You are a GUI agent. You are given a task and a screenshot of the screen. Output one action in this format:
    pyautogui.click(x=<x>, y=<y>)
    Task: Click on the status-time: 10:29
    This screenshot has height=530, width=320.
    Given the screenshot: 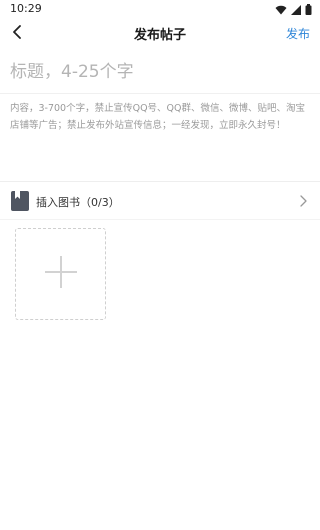 What is the action you would take?
    pyautogui.click(x=26, y=8)
    